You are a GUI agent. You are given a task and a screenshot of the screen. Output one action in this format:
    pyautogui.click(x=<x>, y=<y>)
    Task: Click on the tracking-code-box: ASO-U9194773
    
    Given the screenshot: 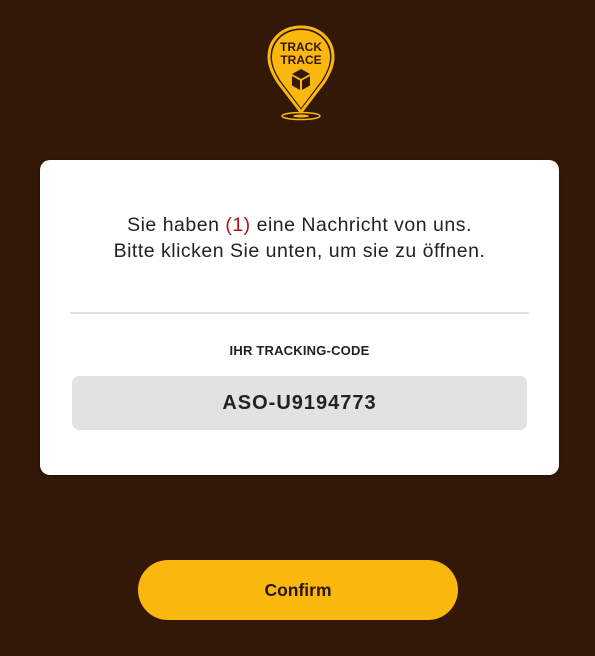 What is the action you would take?
    pyautogui.click(x=299, y=403)
    